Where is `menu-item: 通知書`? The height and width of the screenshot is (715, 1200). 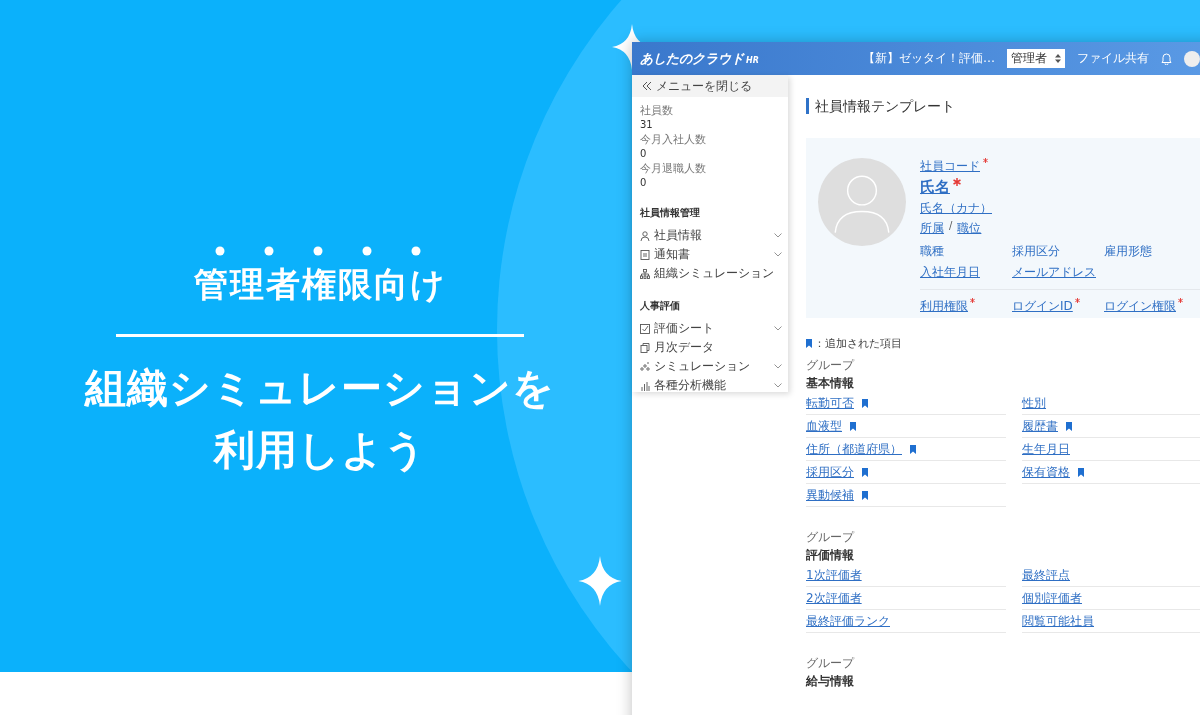
menu-item: 通知書 is located at coordinates (712, 254).